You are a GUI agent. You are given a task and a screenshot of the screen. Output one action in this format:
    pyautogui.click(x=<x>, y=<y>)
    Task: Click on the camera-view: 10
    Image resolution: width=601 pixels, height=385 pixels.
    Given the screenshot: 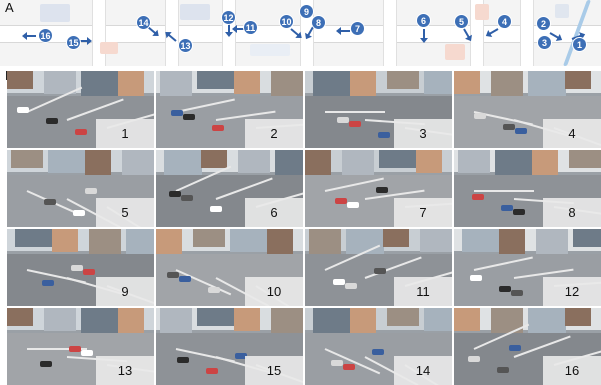 What is the action you would take?
    pyautogui.click(x=229, y=267)
    